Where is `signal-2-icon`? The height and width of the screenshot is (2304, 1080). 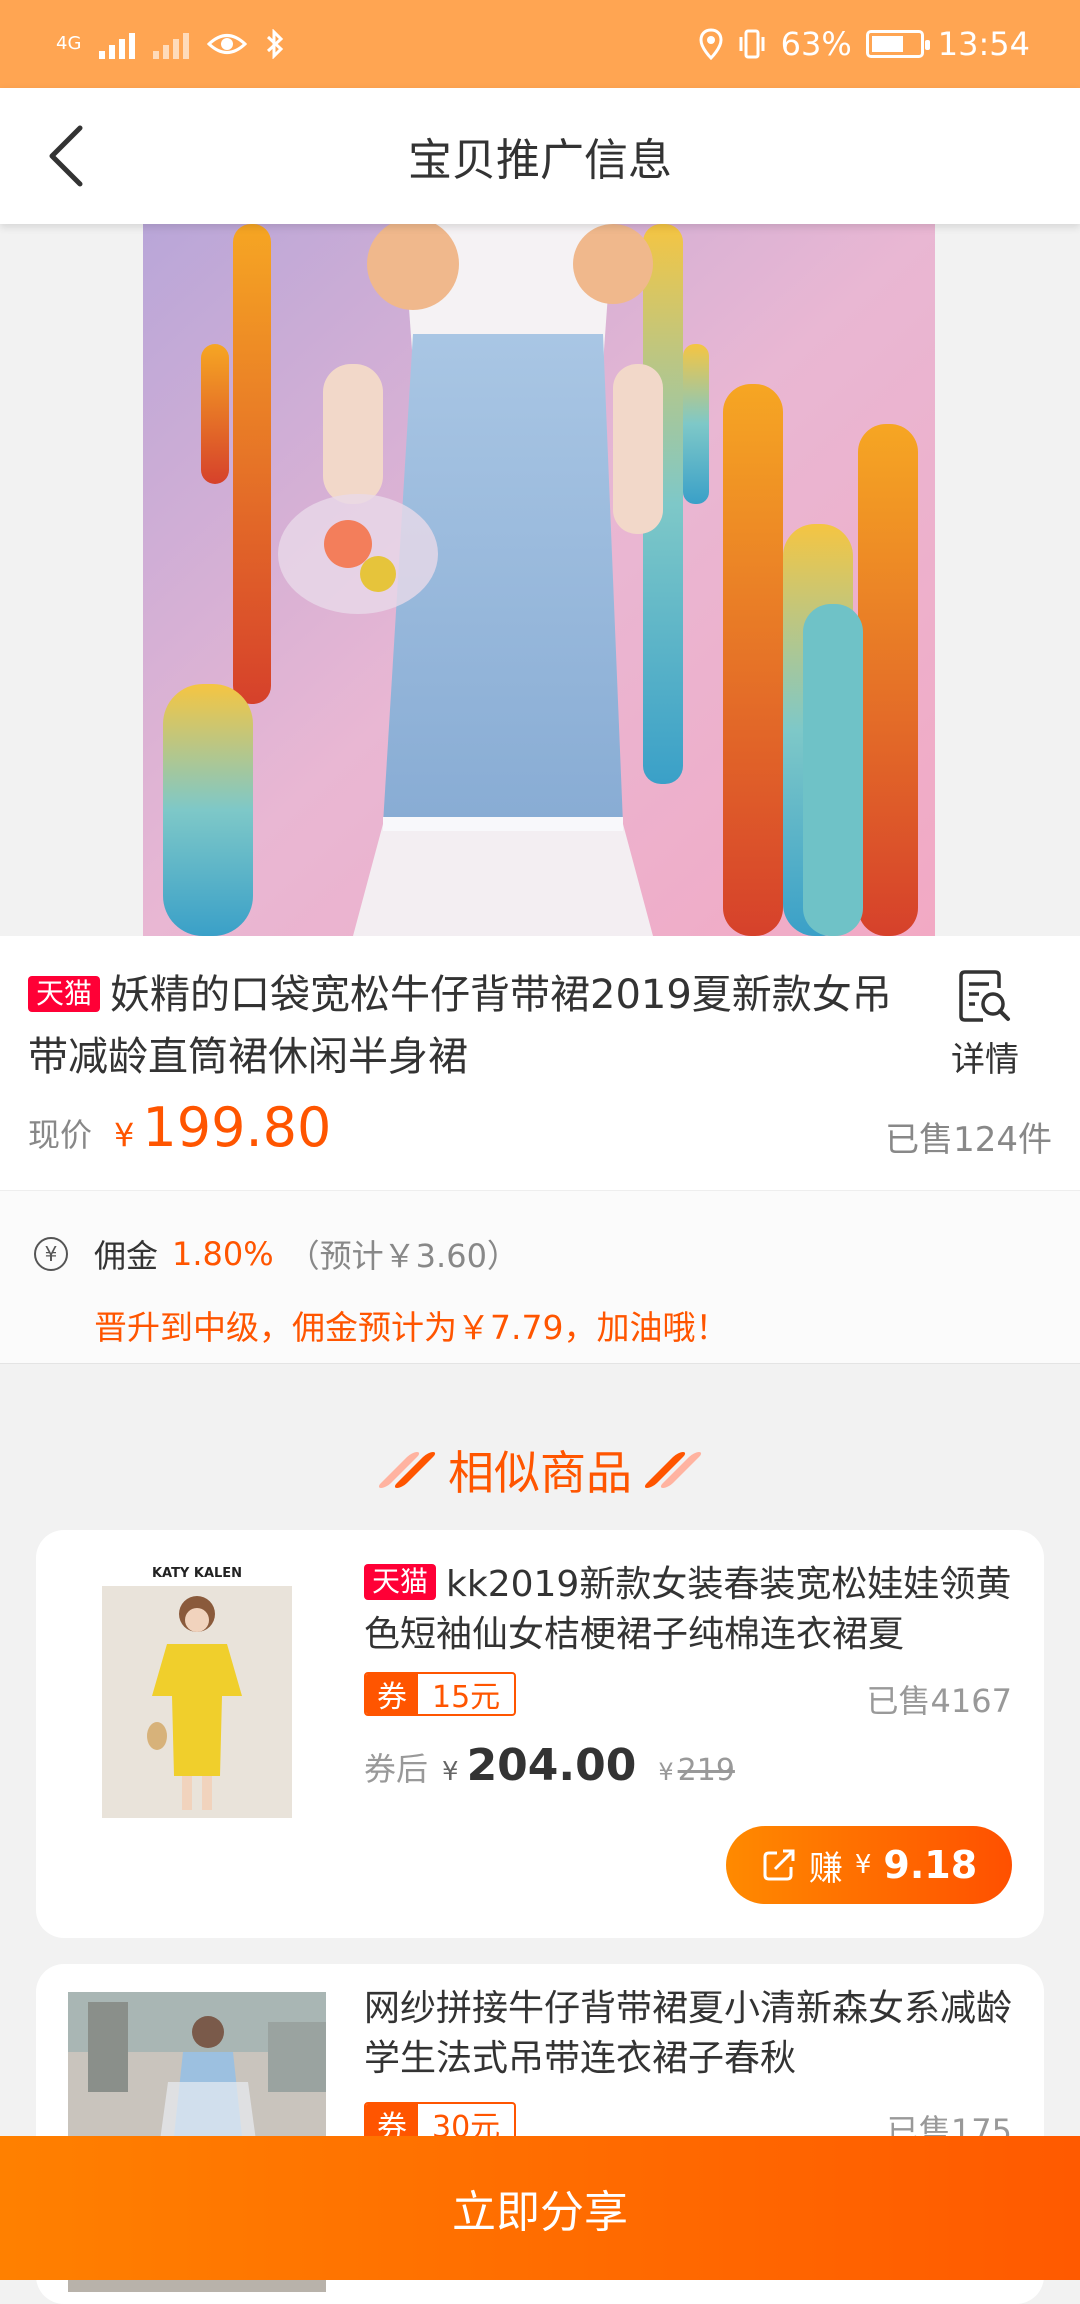
signal-2-icon is located at coordinates (171, 44).